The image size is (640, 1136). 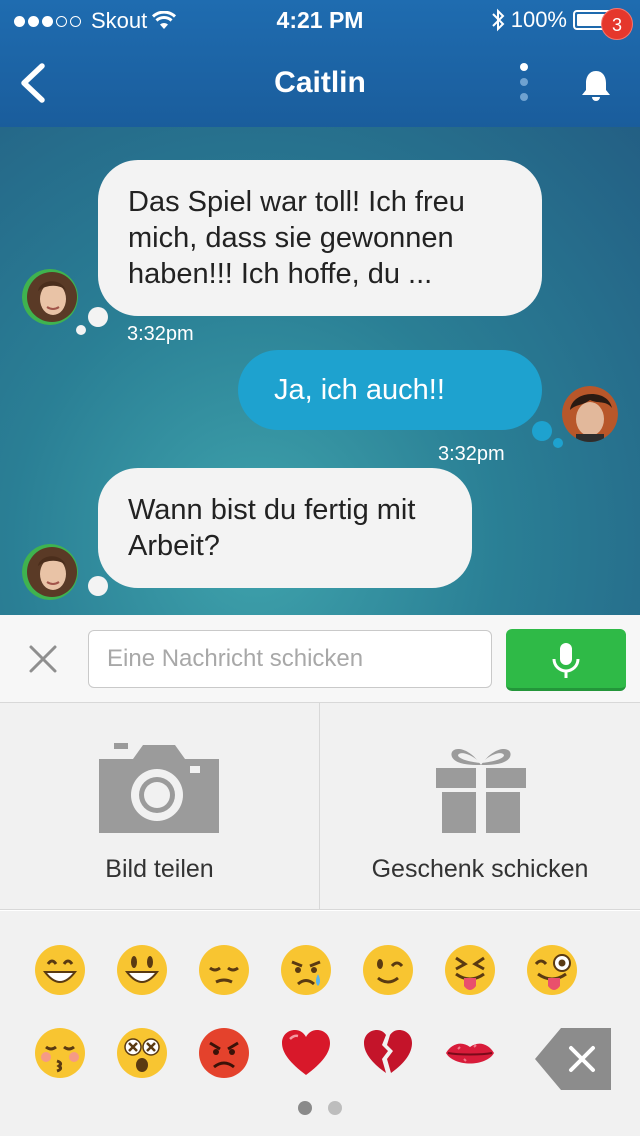 What do you see at coordinates (272, 528) in the screenshot?
I see `message-text: Wann bist du fertig mit Arbeit?` at bounding box center [272, 528].